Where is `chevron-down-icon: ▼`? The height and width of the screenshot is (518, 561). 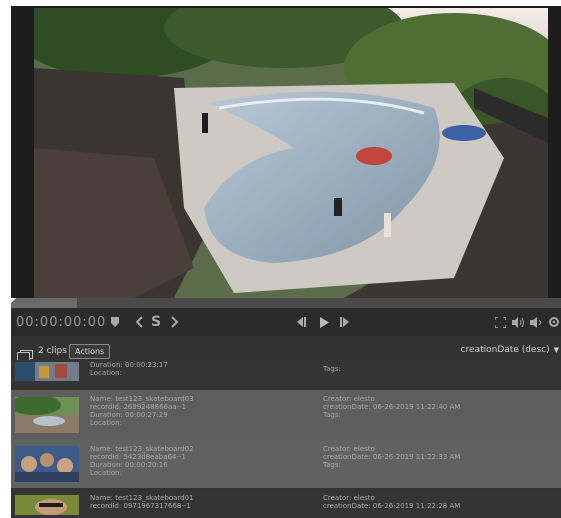
chevron-down-icon: ▼ is located at coordinates (556, 350).